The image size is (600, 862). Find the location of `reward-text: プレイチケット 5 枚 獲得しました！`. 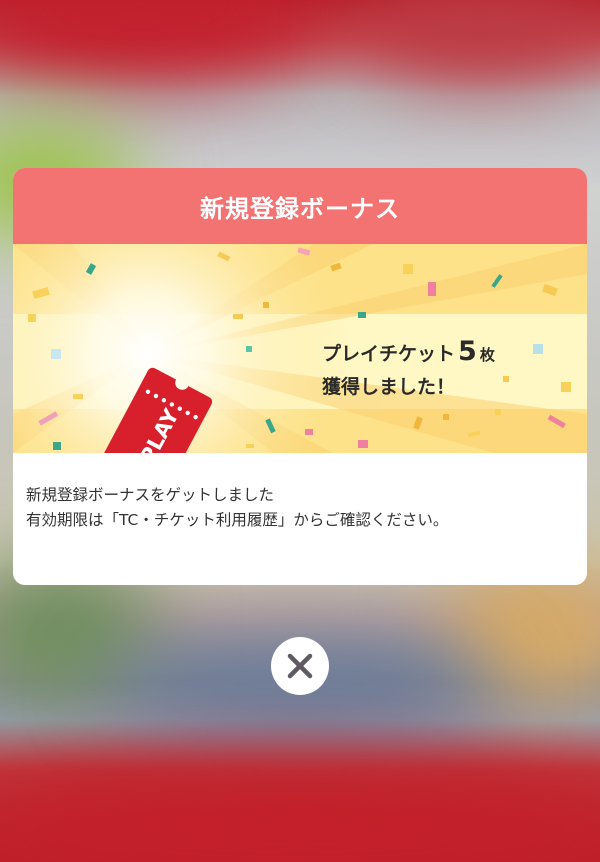

reward-text: プレイチケット 5 枚 獲得しました！ is located at coordinates (408, 369).